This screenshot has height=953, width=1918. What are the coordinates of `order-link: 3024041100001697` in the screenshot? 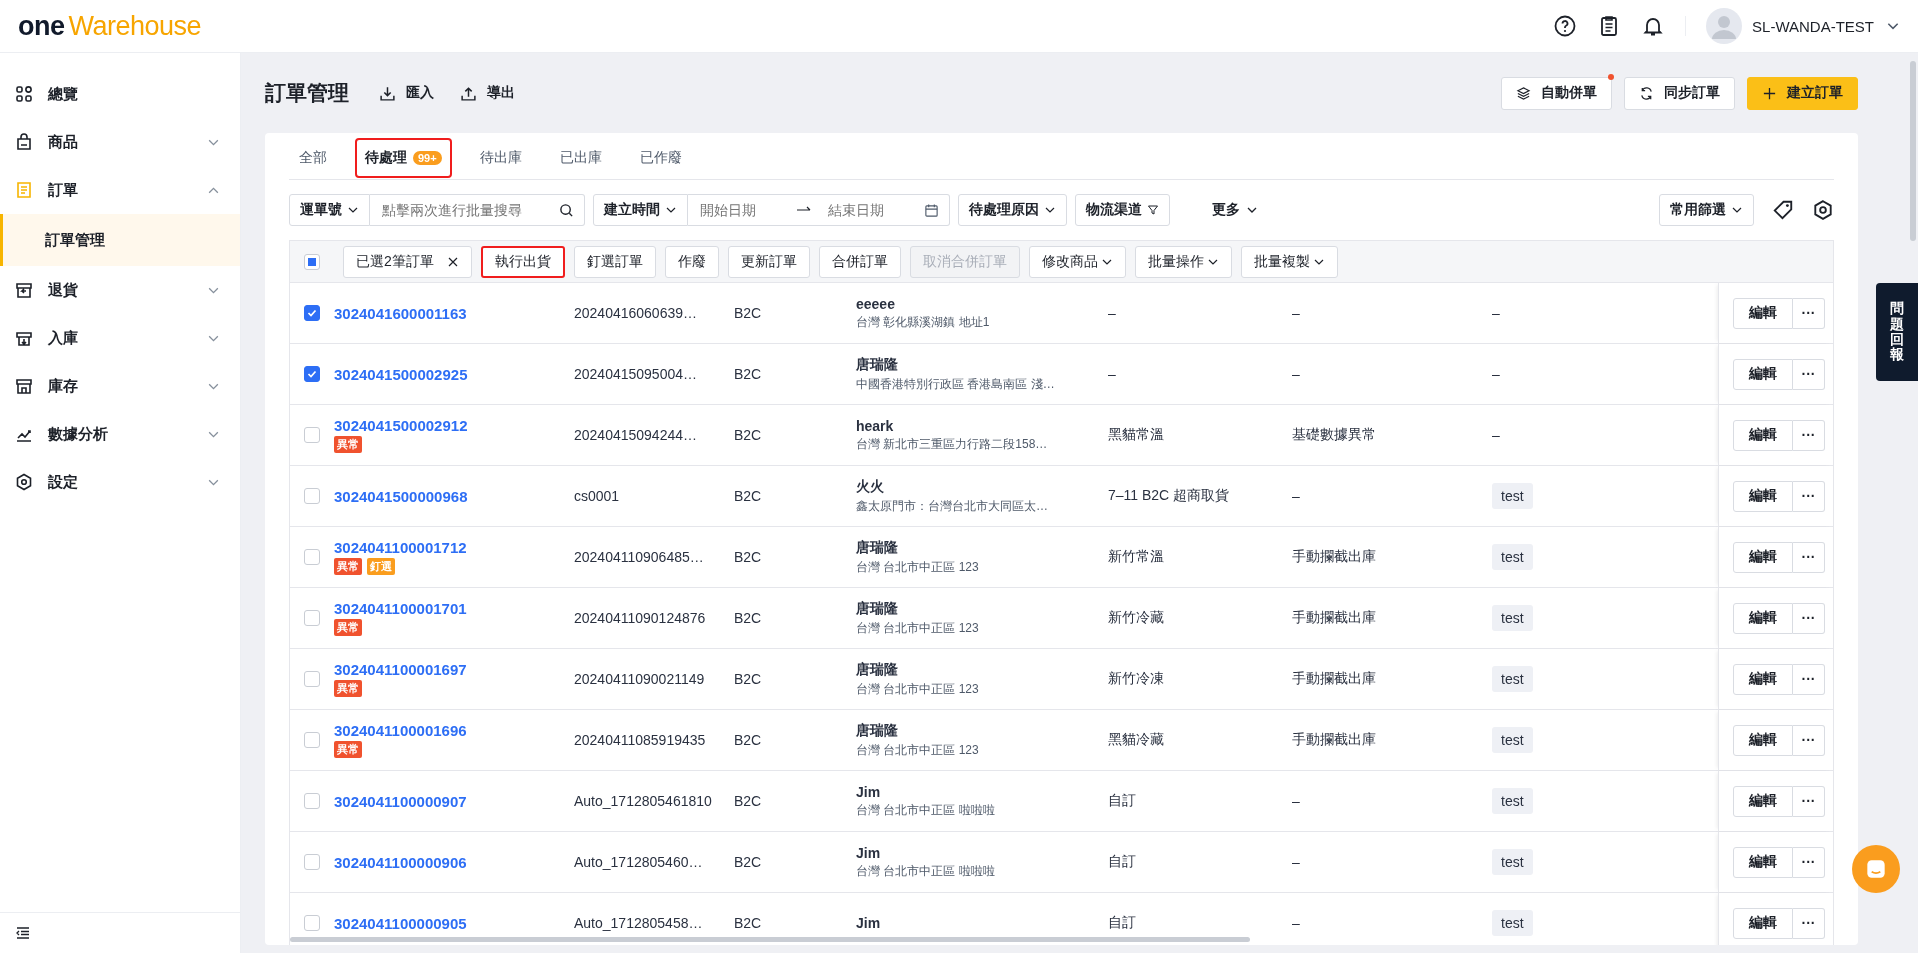 It's located at (454, 669).